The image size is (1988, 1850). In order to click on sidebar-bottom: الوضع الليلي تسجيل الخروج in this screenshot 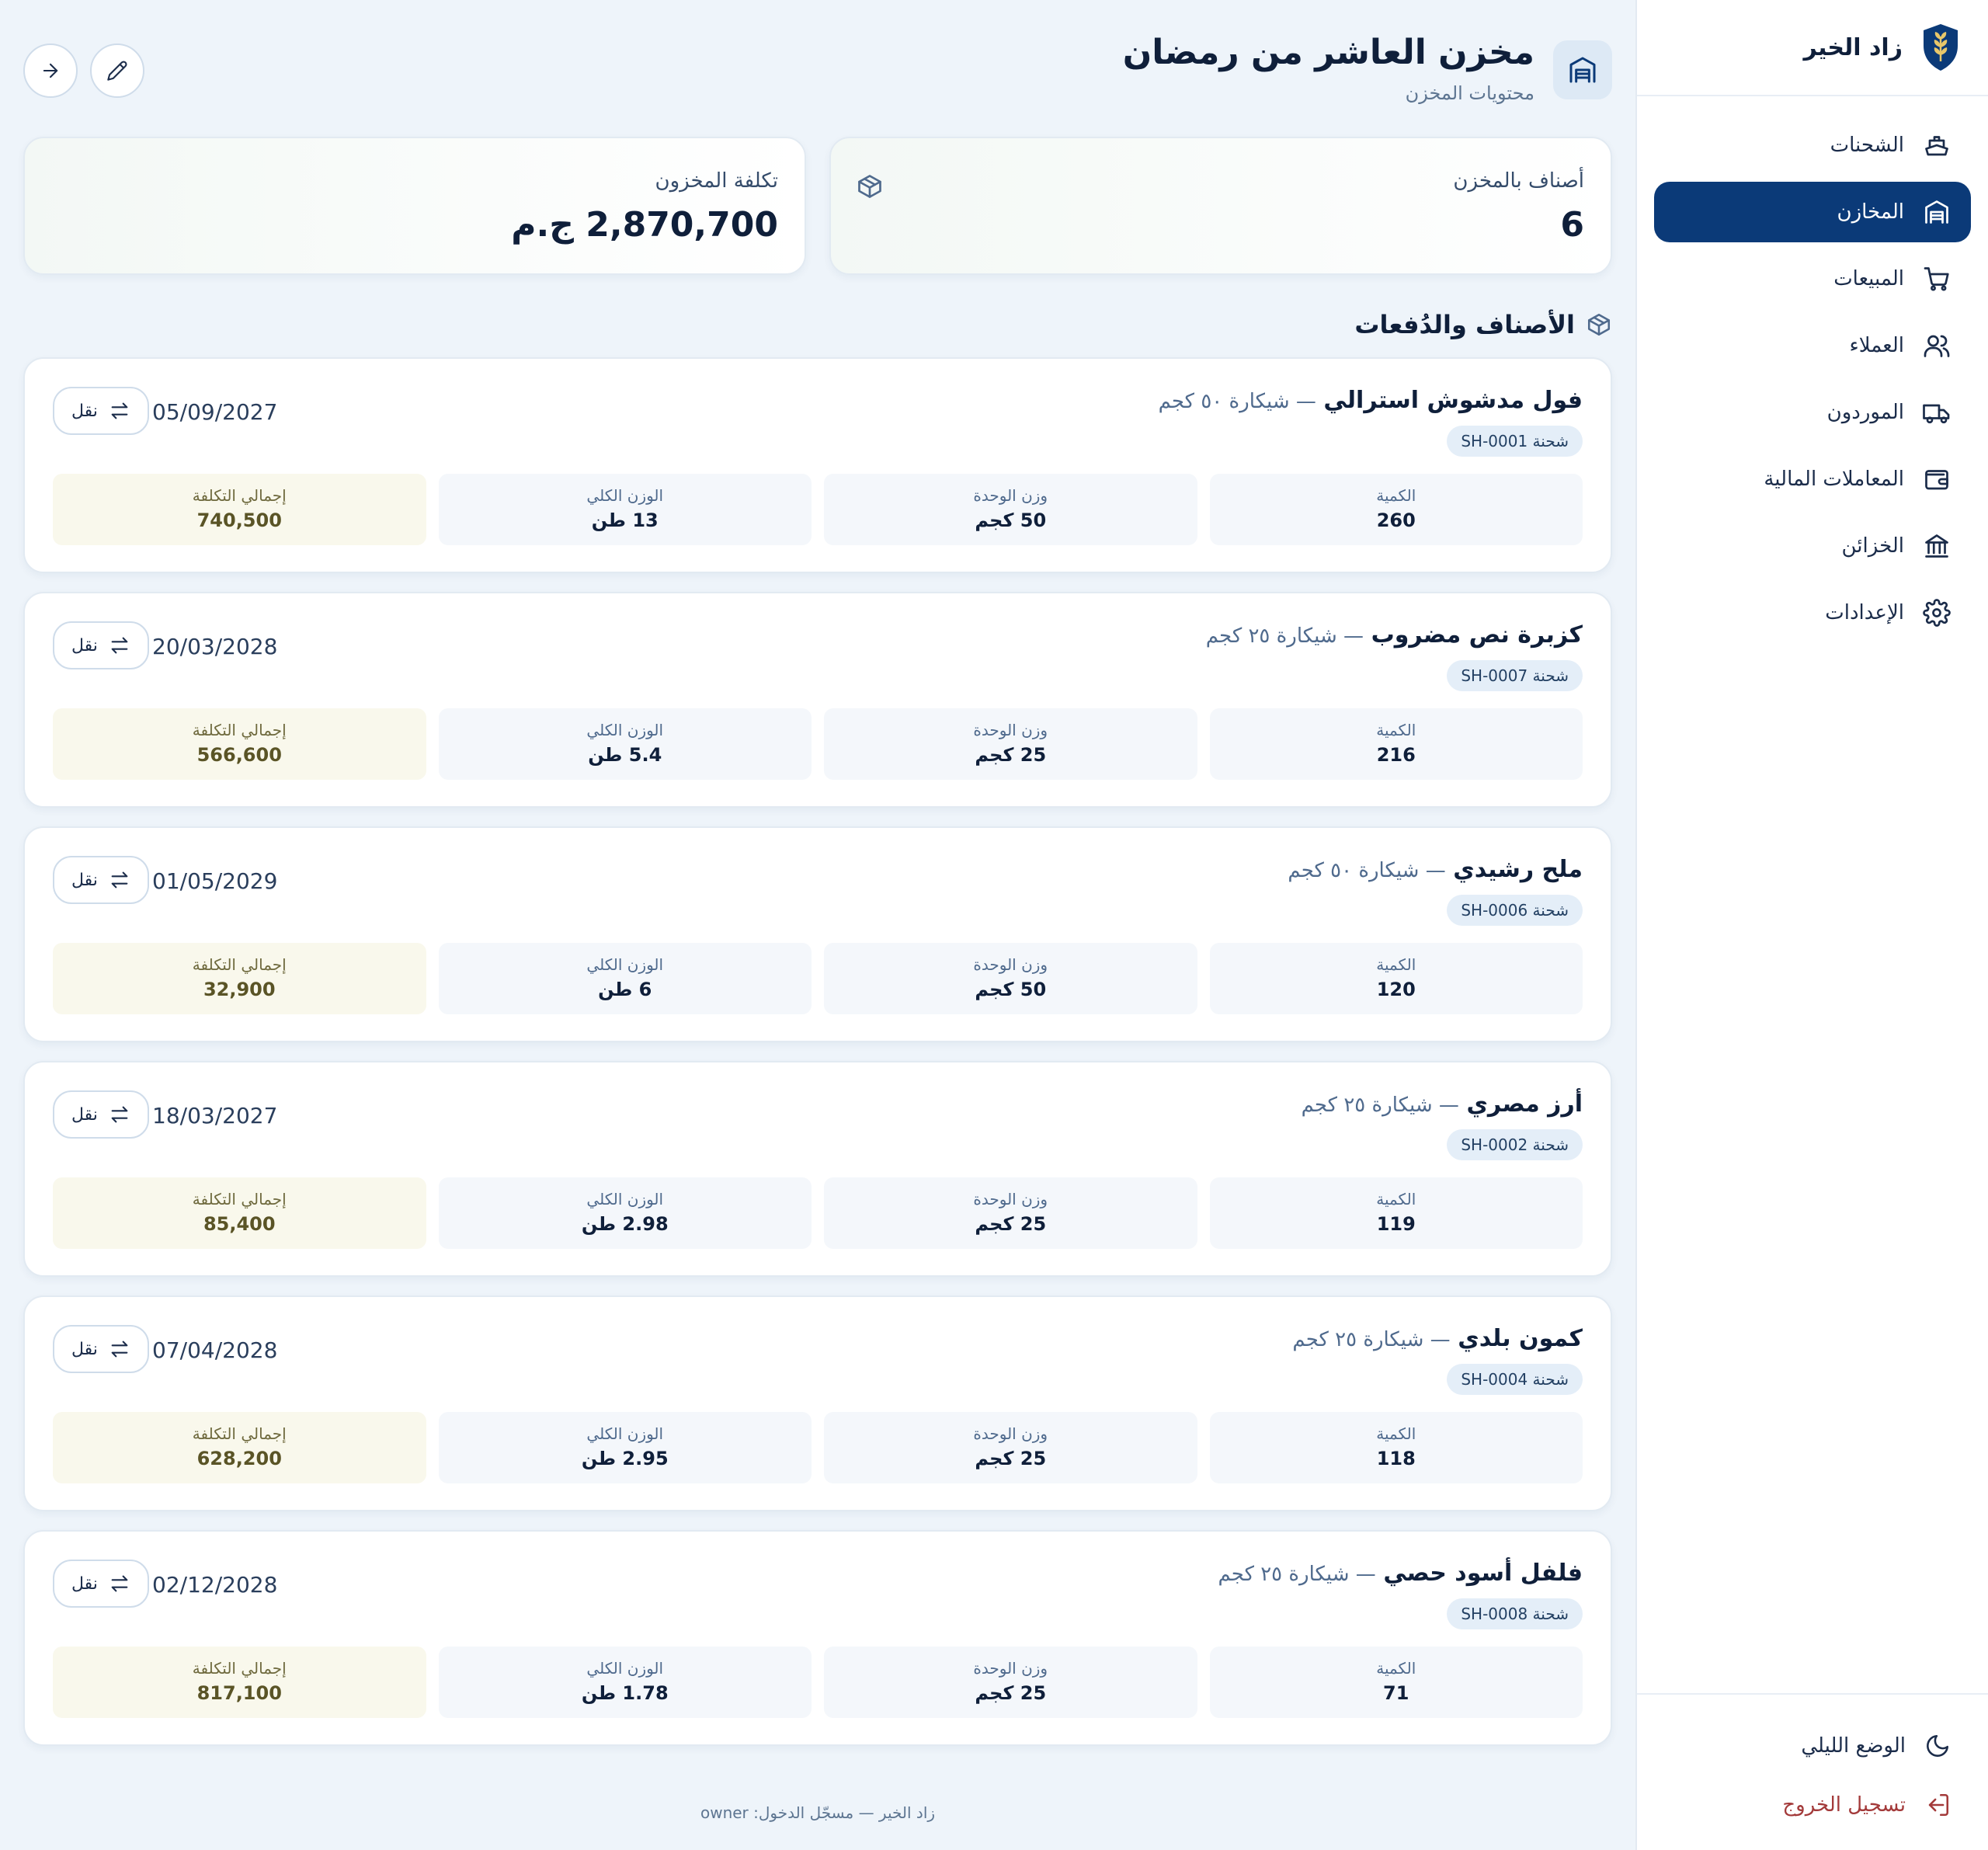, I will do `click(1812, 1771)`.